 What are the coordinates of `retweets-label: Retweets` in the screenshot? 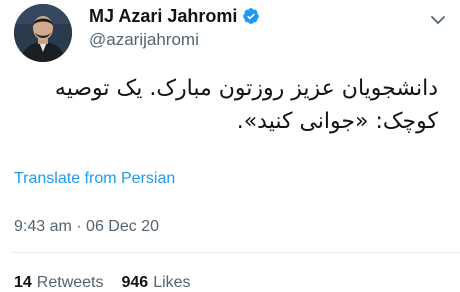 It's located at (70, 282).